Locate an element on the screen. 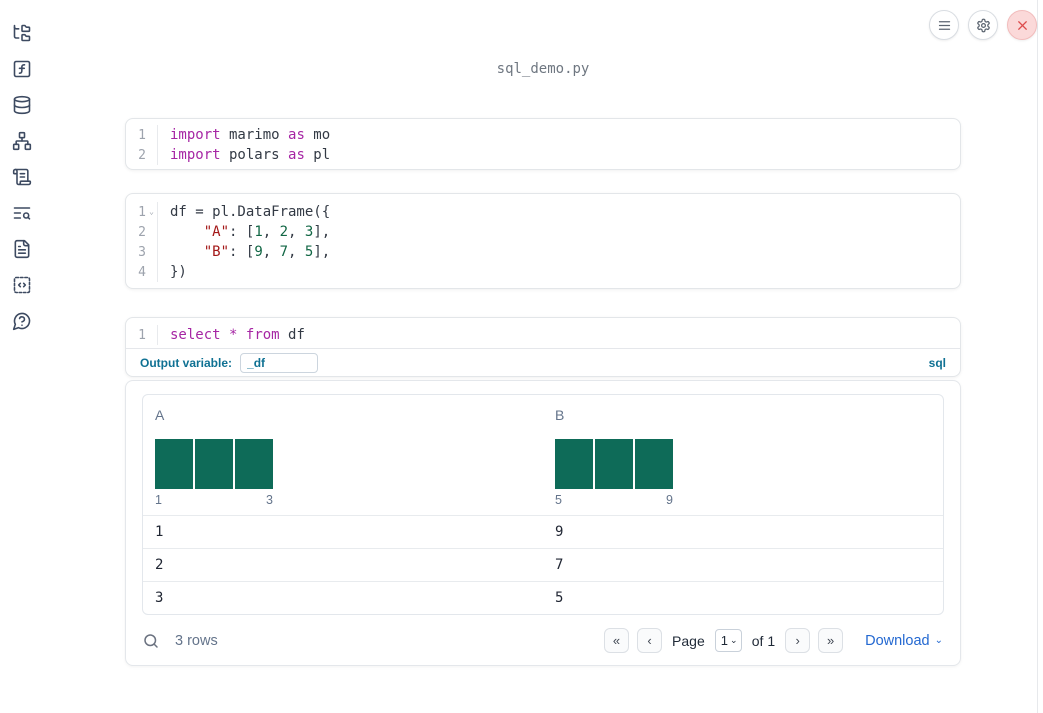  download-label: Download is located at coordinates (897, 640).